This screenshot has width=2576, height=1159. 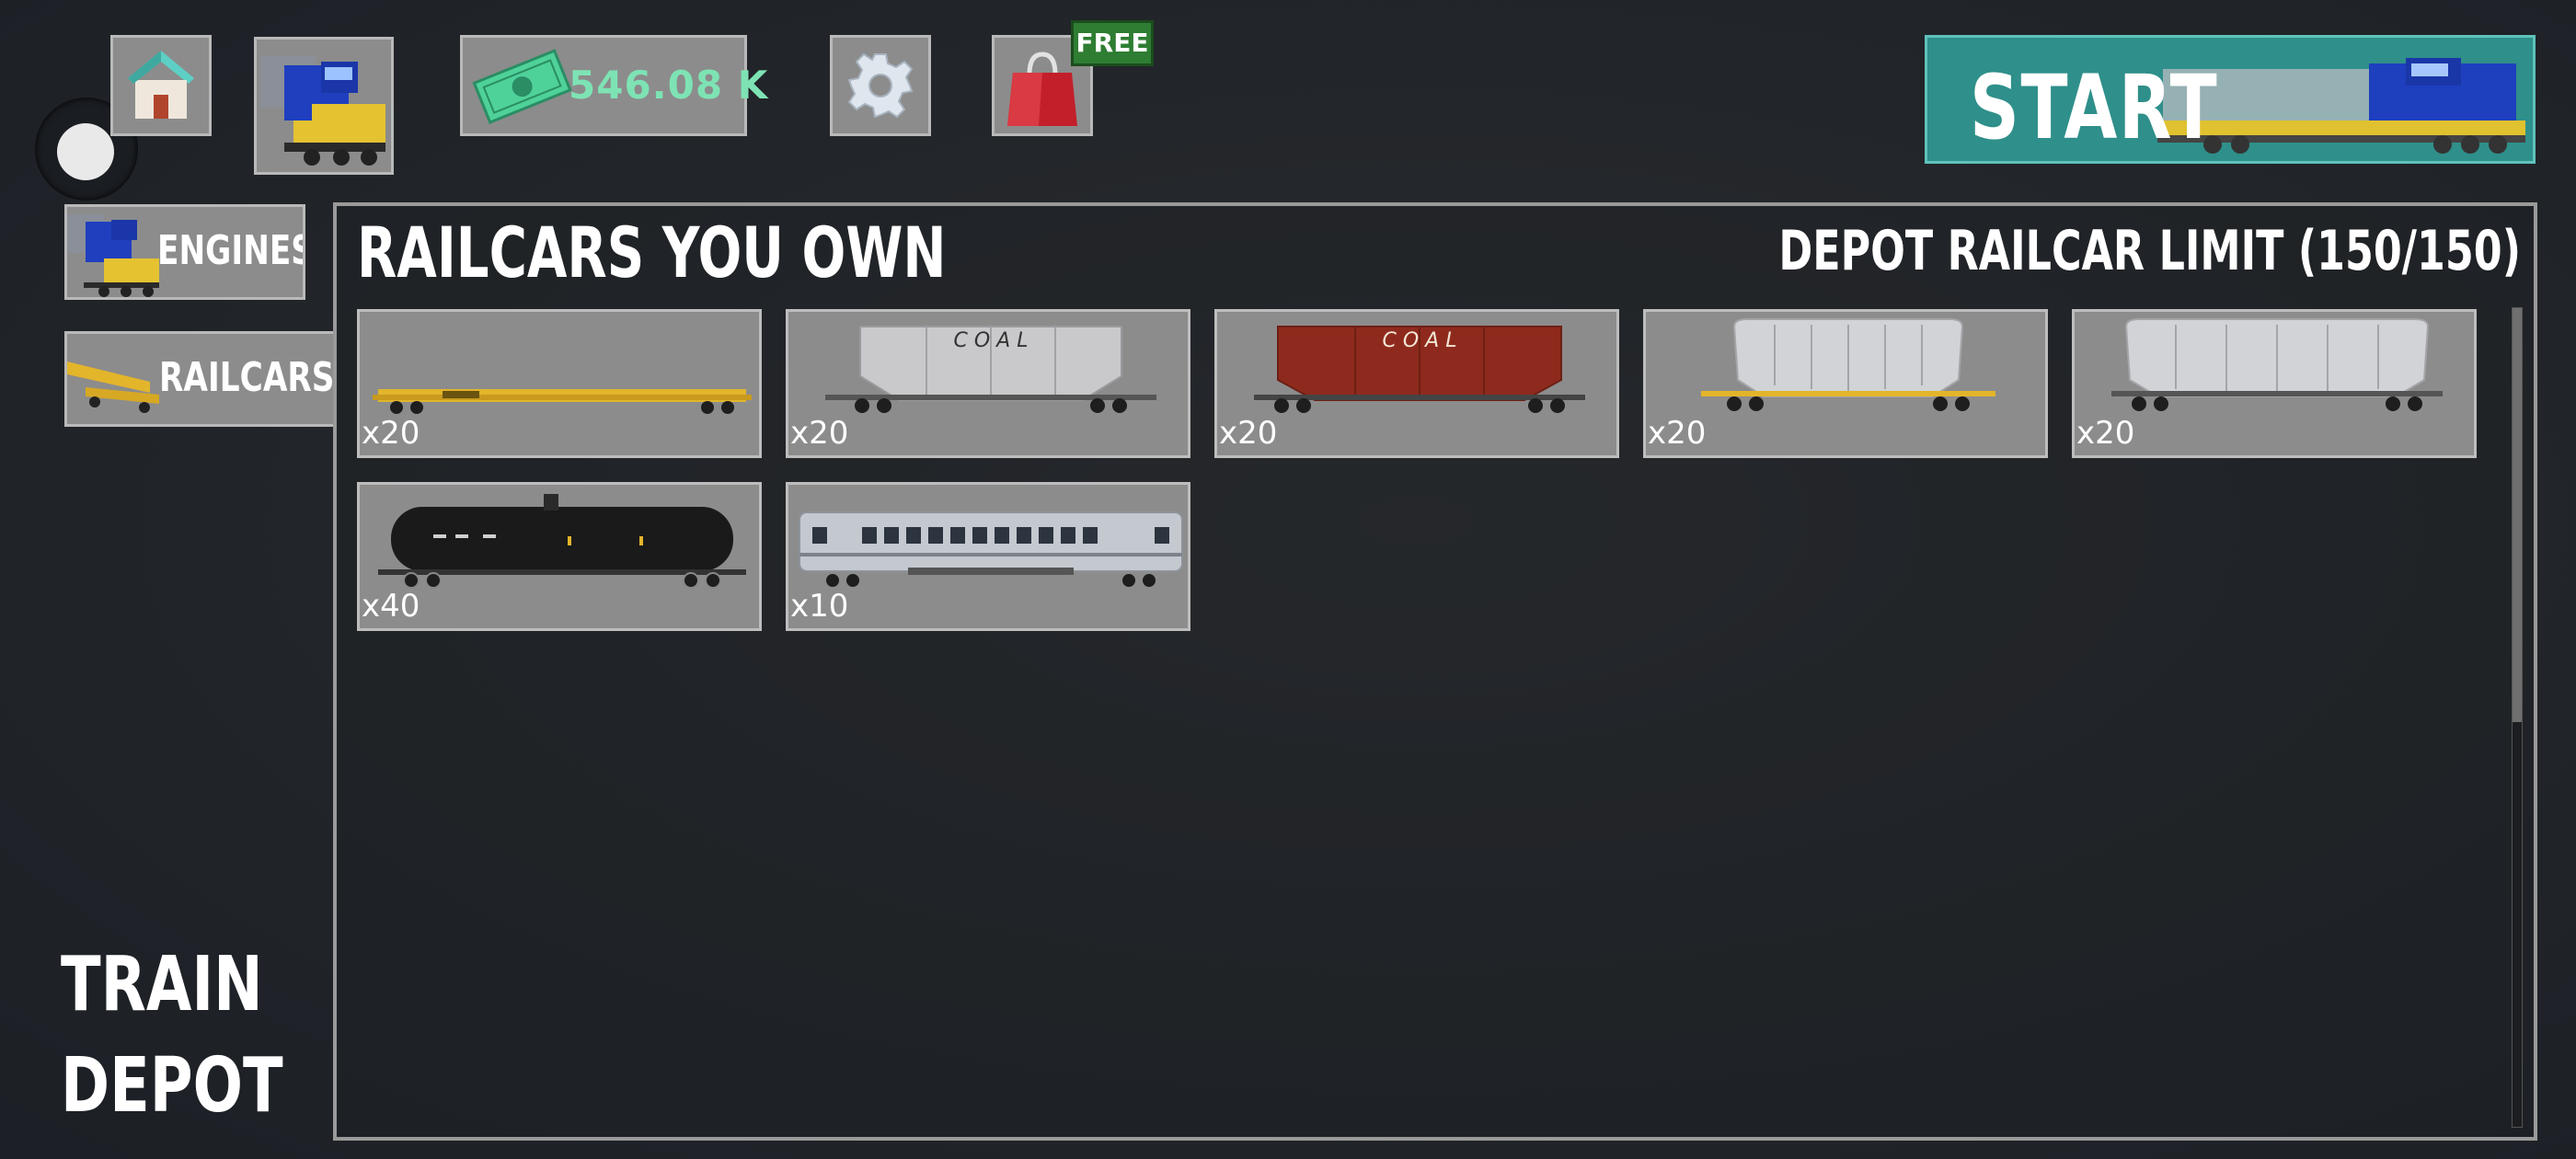 I want to click on tank-car-icon, so click(x=562, y=541).